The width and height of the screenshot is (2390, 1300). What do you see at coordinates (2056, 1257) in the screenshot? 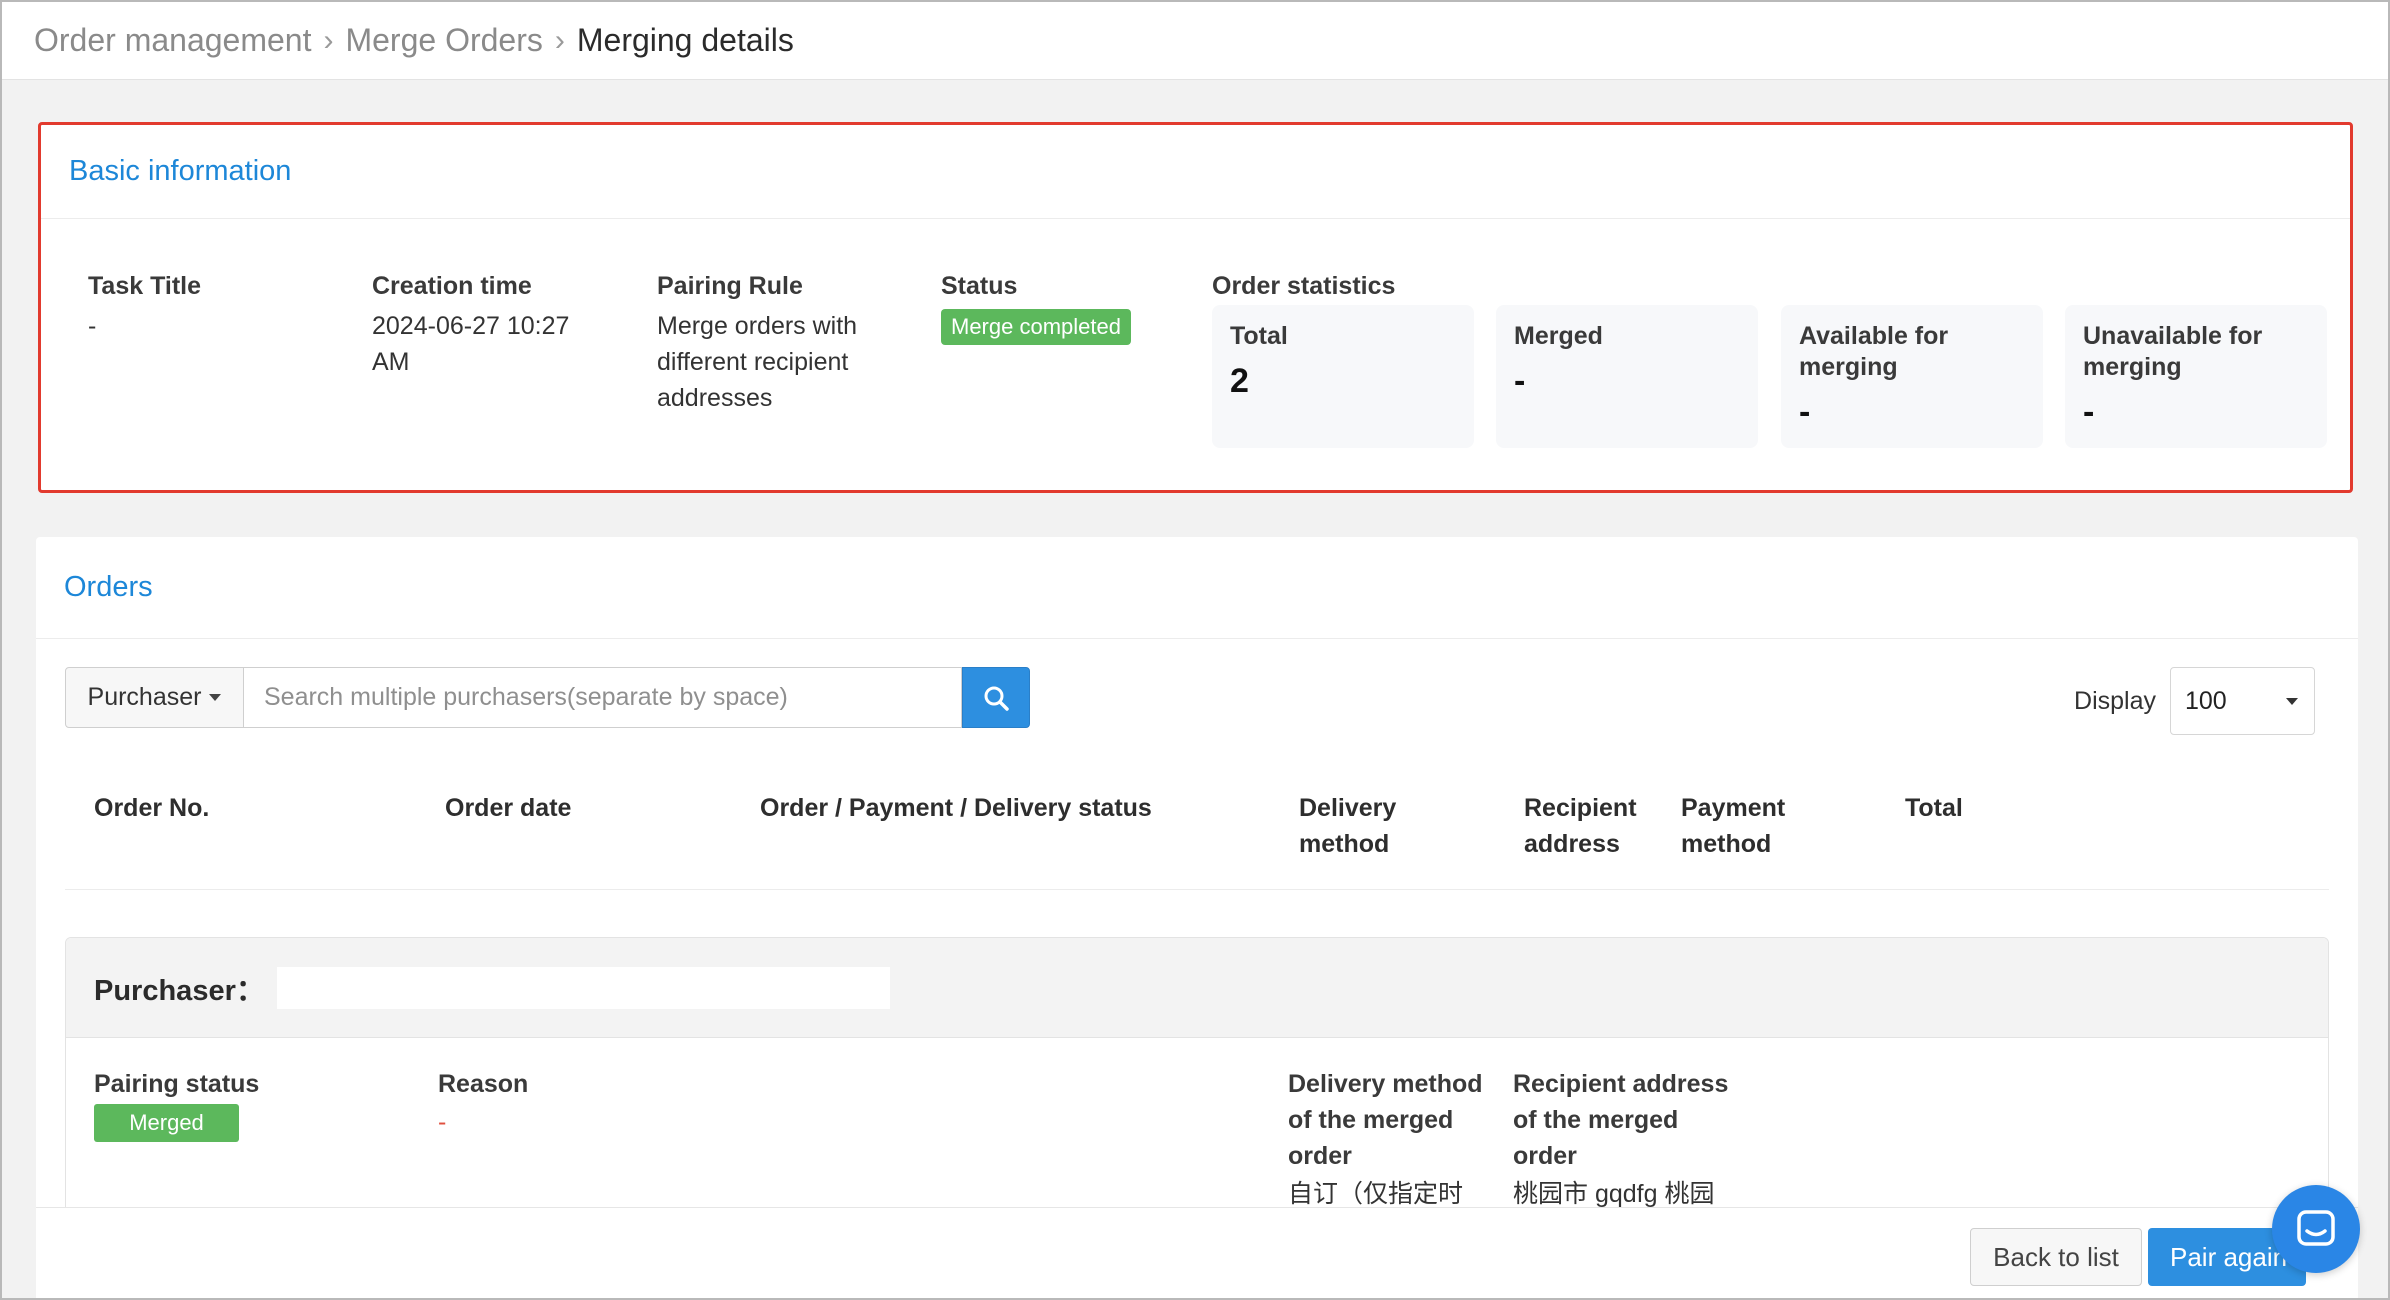
I see `back-to-list-button: Back to list` at bounding box center [2056, 1257].